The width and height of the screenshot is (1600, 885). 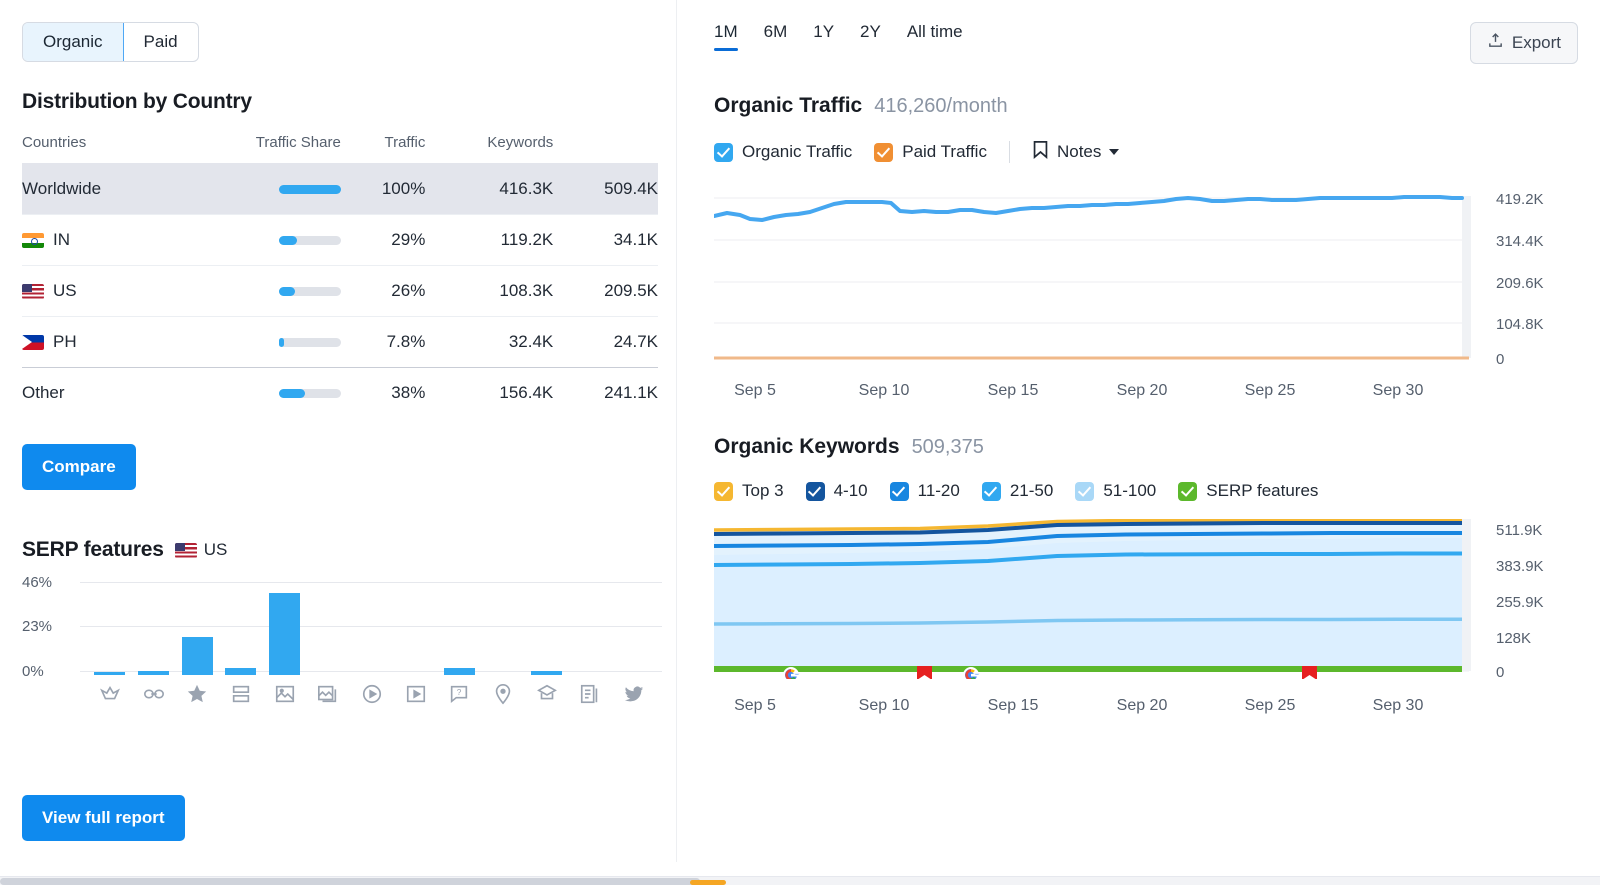 What do you see at coordinates (197, 694) in the screenshot?
I see `reviews-icon` at bounding box center [197, 694].